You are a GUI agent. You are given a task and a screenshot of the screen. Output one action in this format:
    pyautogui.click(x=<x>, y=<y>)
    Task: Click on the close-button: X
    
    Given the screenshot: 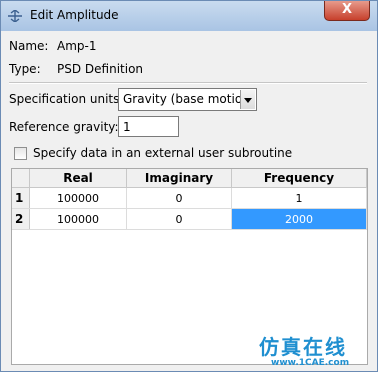 What is the action you would take?
    pyautogui.click(x=347, y=11)
    